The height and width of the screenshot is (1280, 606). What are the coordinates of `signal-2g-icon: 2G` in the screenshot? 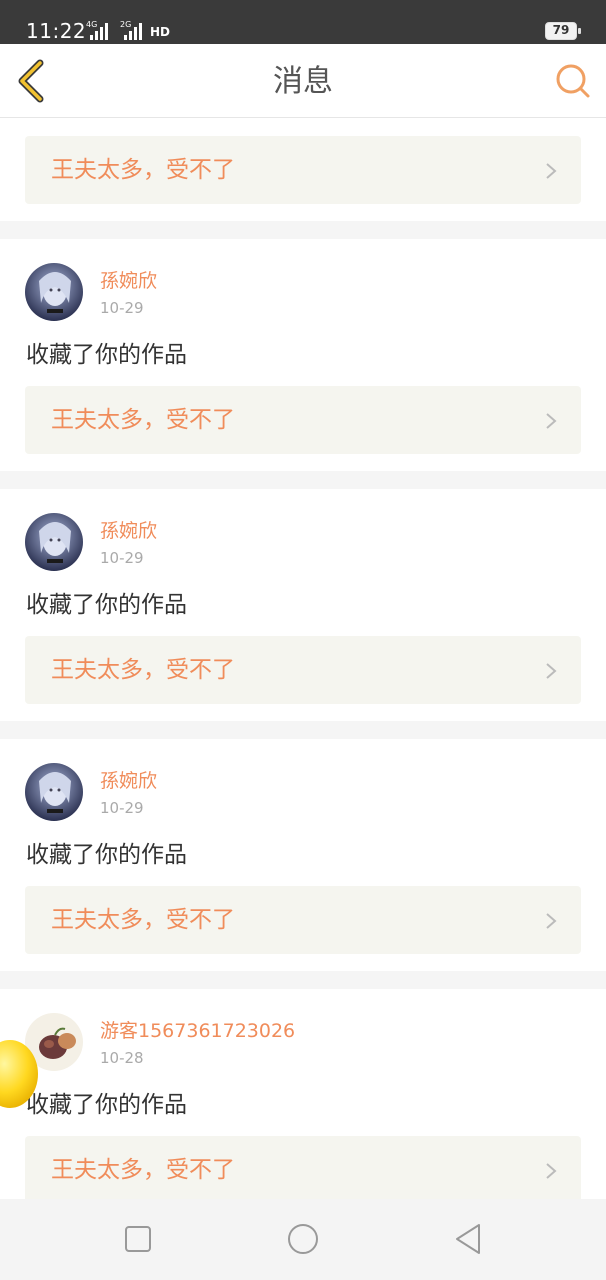 It's located at (129, 31).